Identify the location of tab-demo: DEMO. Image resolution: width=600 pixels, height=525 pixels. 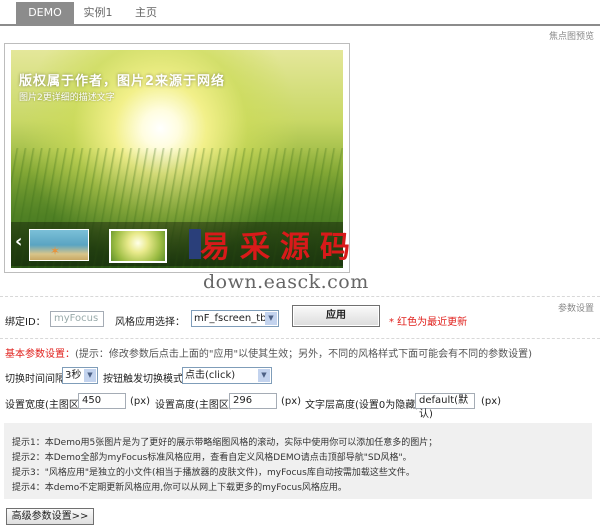
(45, 13).